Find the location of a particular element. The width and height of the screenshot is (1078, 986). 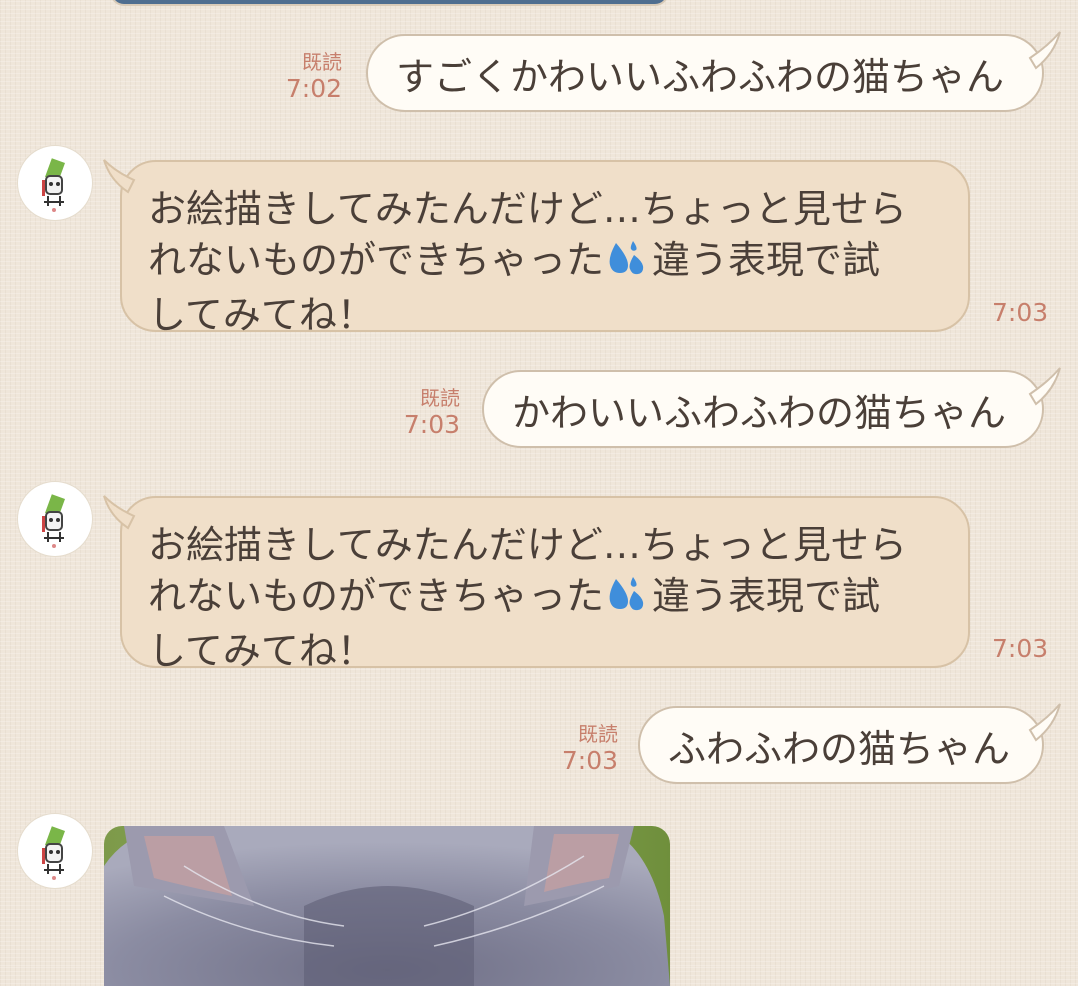

cat-photo-icon is located at coordinates (387, 906).